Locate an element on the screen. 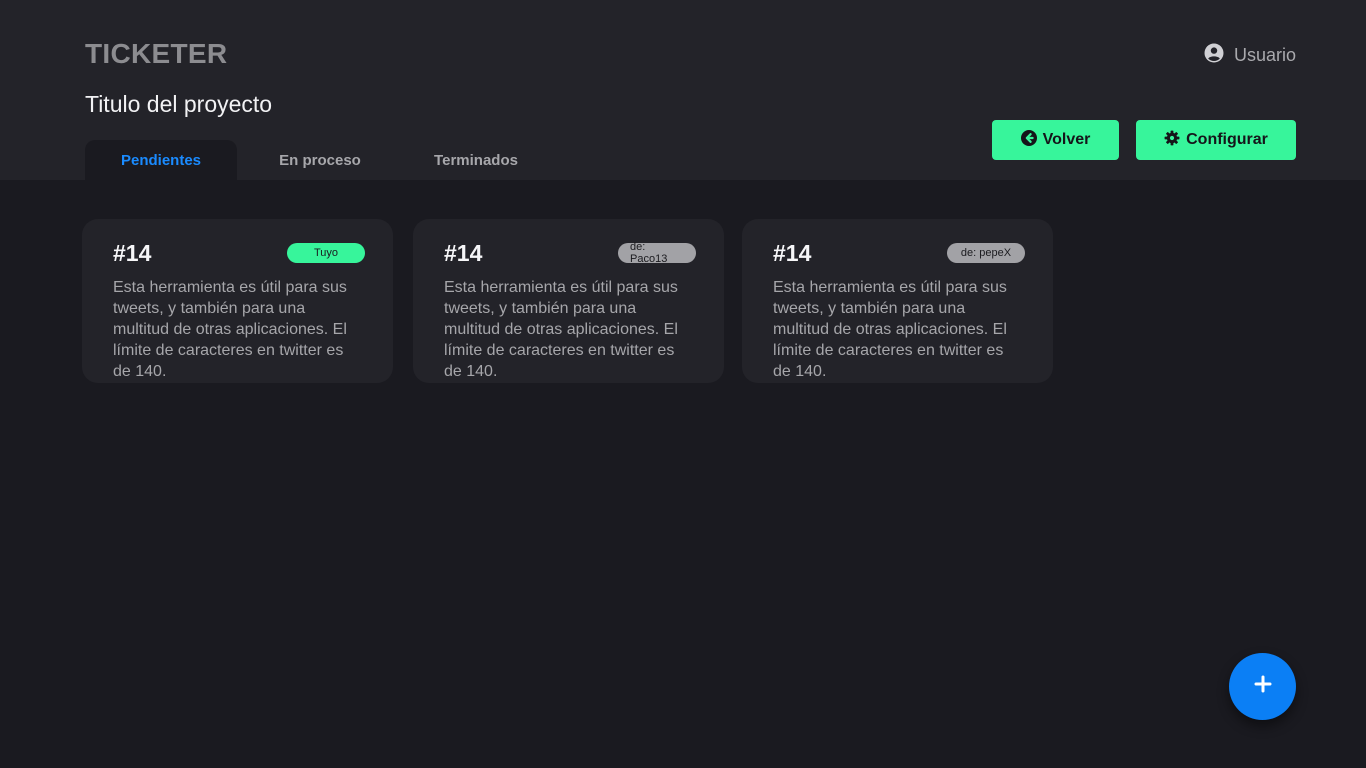 Image resolution: width=1366 pixels, height=768 pixels. configure-button-label: Configurar is located at coordinates (1227, 139).